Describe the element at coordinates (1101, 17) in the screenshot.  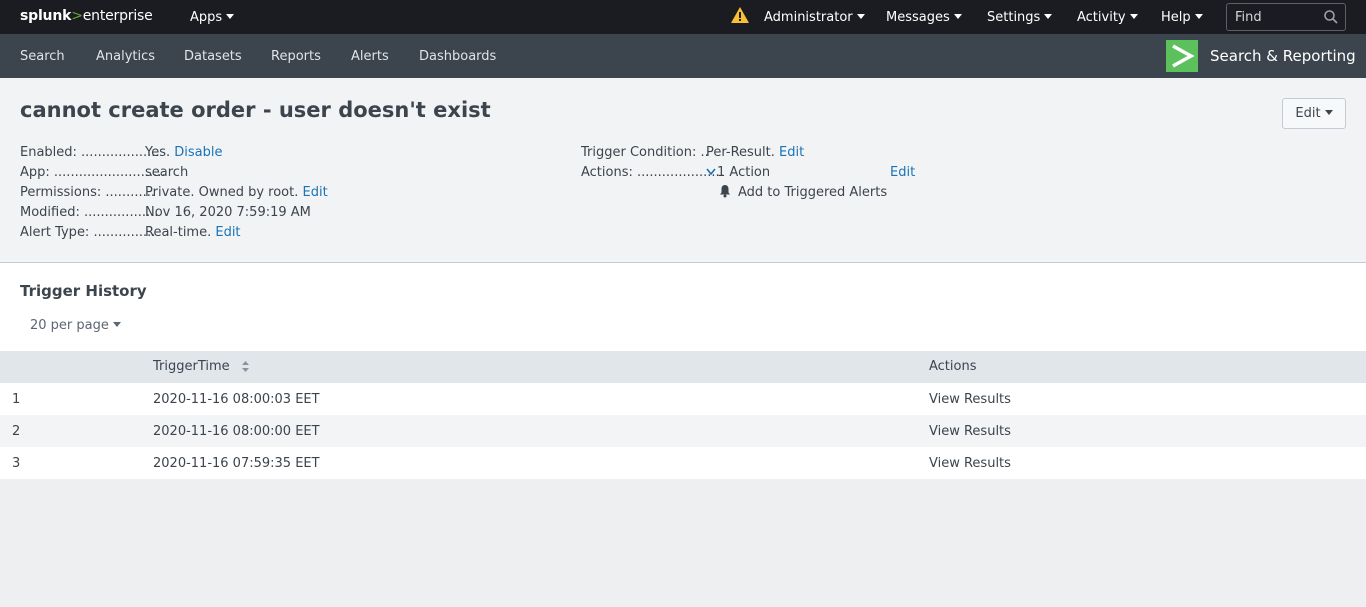
I see `activity-menu-label: Activity` at that location.